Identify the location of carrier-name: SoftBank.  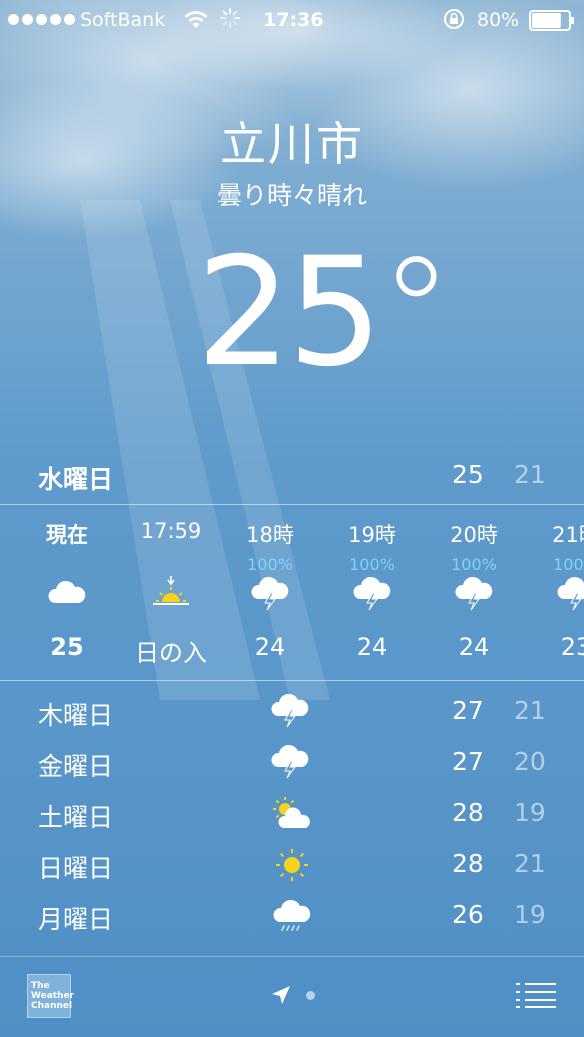
(123, 20).